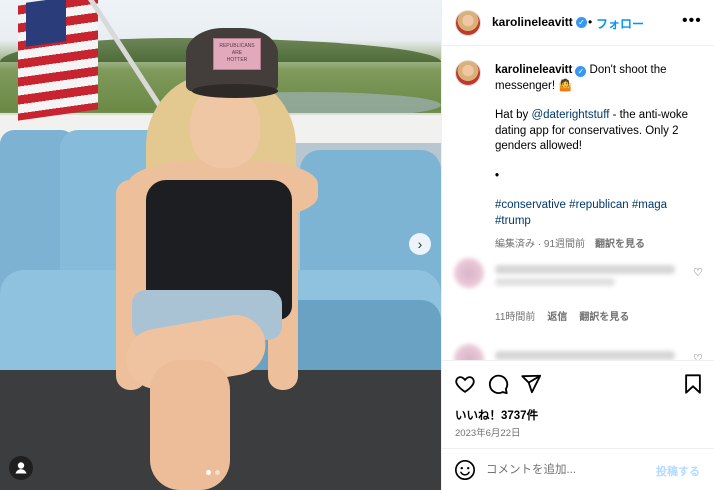 The image size is (714, 490). I want to click on person-icon, so click(21, 468).